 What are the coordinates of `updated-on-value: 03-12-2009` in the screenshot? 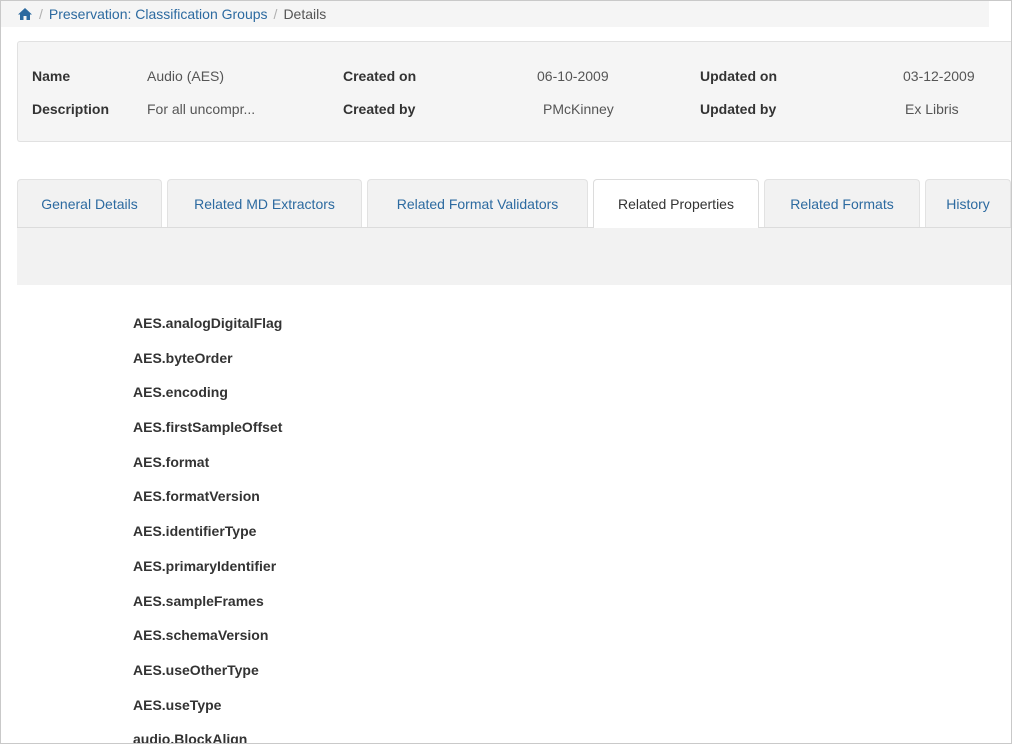 It's located at (939, 76).